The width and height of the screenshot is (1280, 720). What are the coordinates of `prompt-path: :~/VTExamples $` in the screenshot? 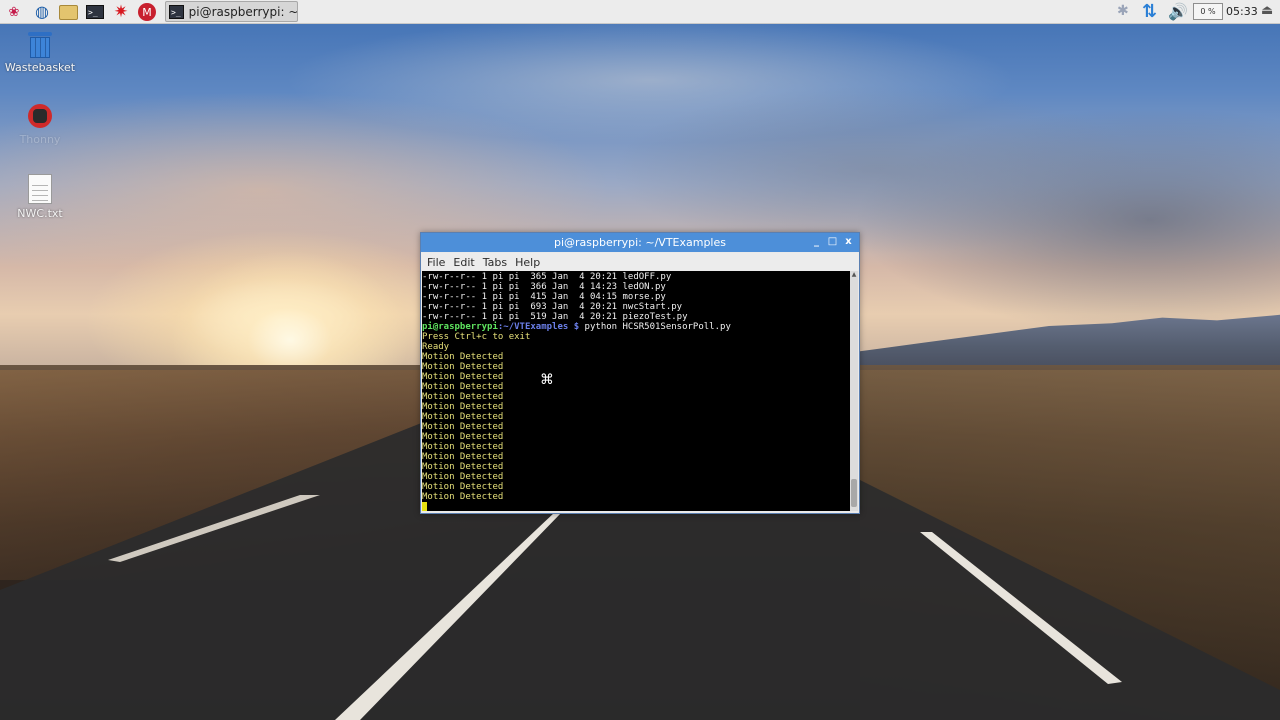 It's located at (538, 327).